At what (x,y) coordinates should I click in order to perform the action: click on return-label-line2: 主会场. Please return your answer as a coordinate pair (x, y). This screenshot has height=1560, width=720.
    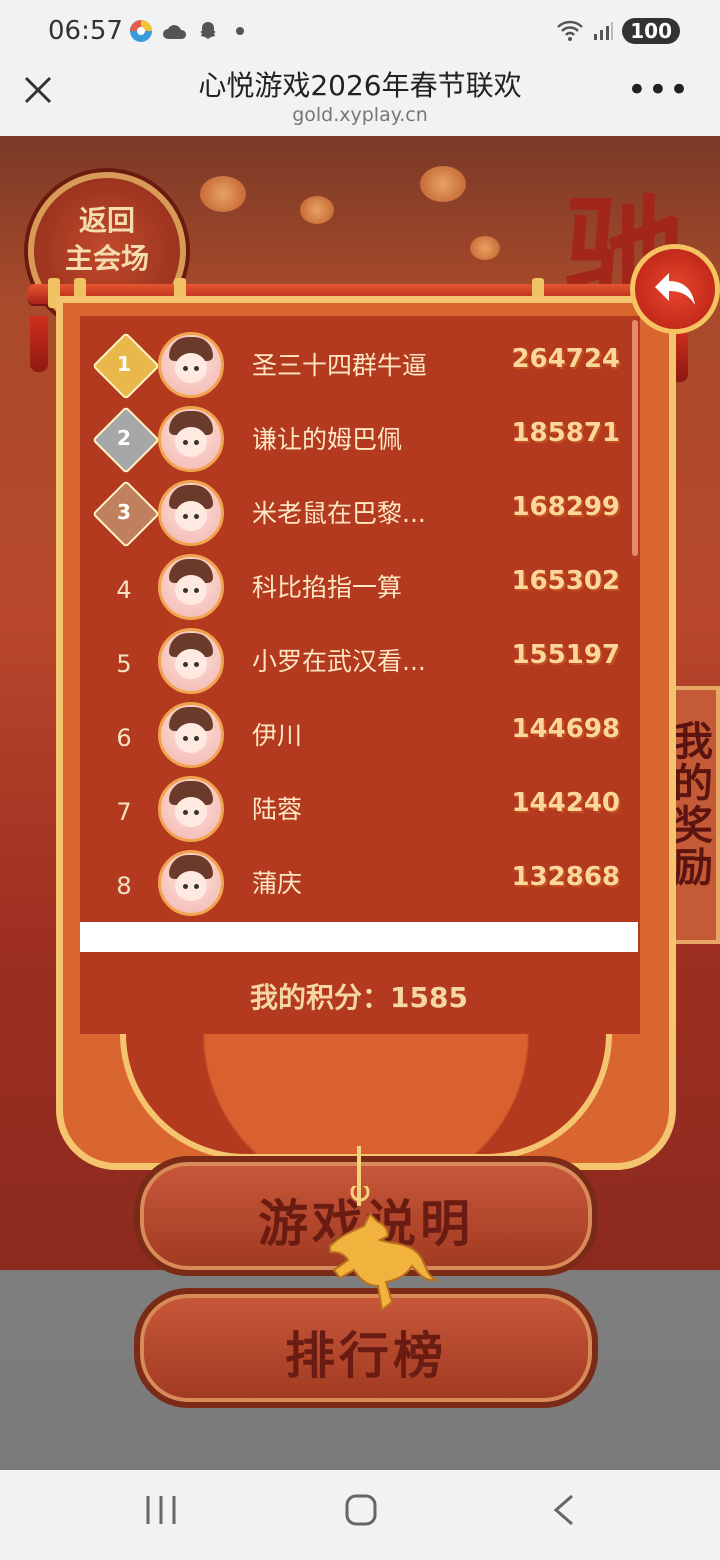
    Looking at the image, I should click on (106, 258).